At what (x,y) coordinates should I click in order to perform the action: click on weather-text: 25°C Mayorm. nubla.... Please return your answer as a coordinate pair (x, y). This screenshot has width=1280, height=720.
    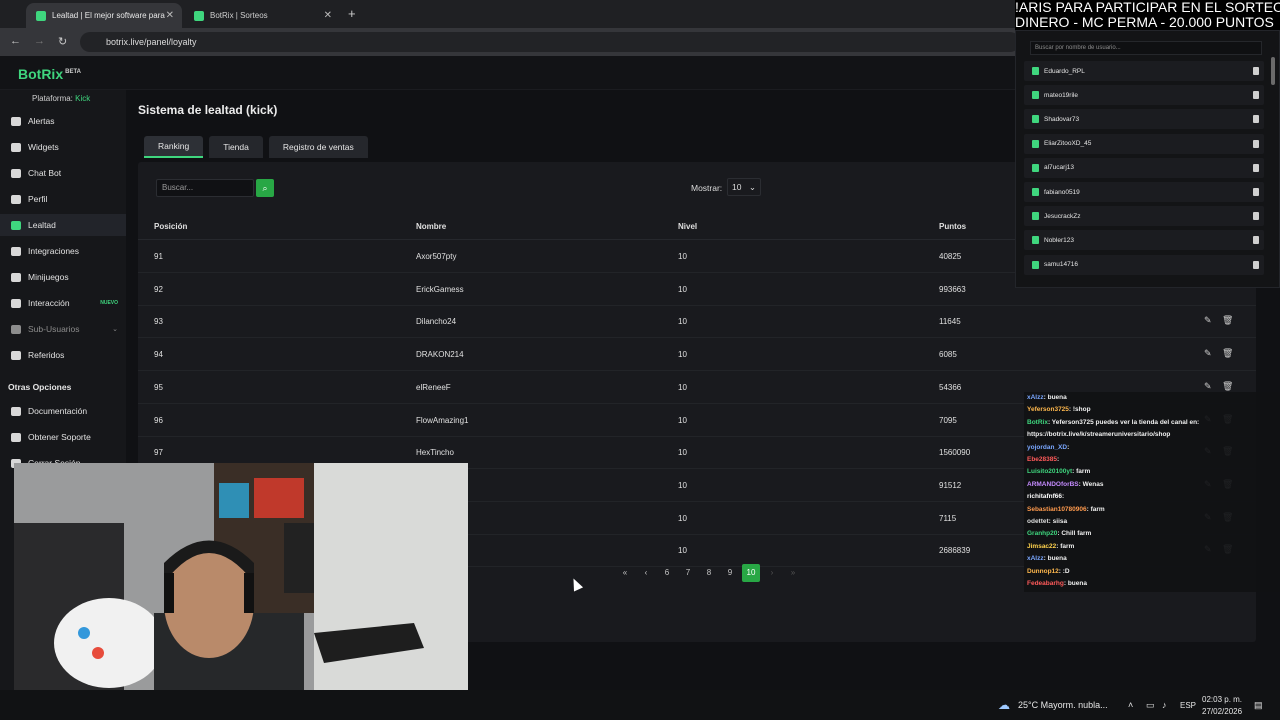
    Looking at the image, I should click on (1063, 705).